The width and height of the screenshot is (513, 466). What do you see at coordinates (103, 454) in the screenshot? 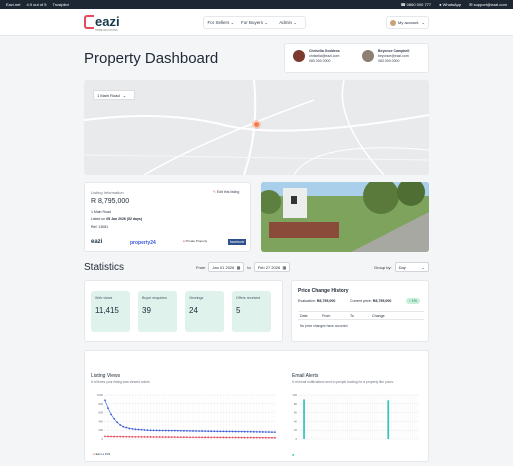
I see `legend-p24-icon: ●` at bounding box center [103, 454].